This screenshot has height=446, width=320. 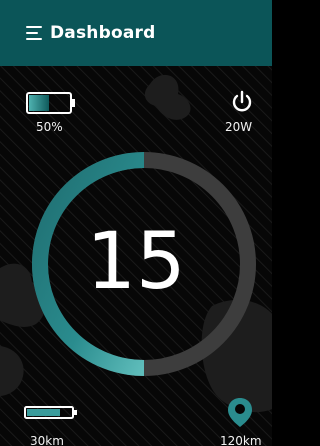 I want to click on hamburger-menu-icon, so click(x=35, y=33).